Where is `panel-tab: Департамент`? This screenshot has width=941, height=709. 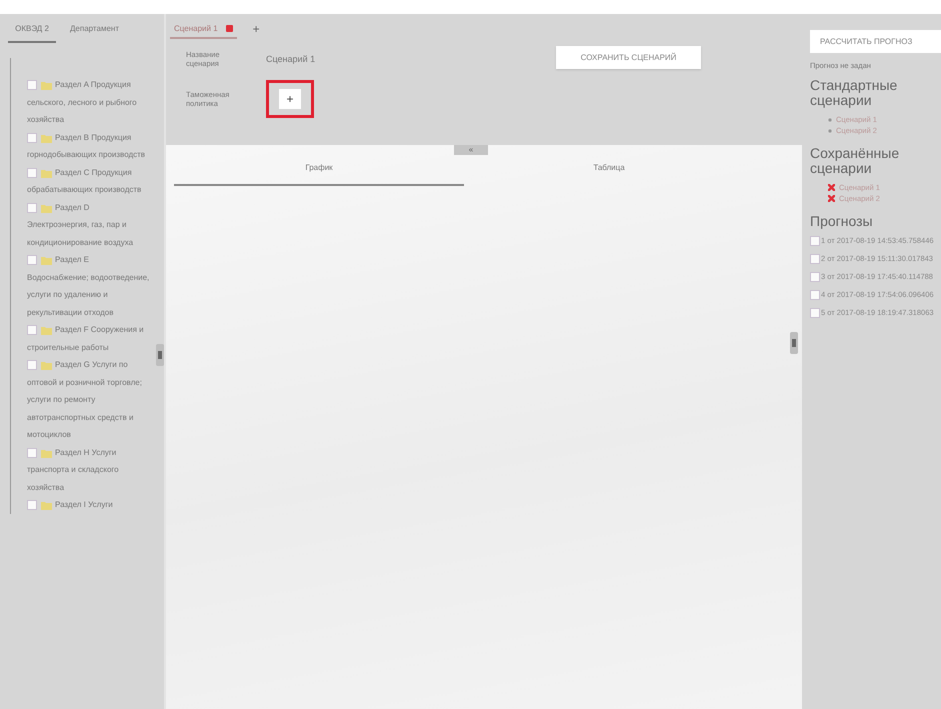 panel-tab: Департамент is located at coordinates (94, 31).